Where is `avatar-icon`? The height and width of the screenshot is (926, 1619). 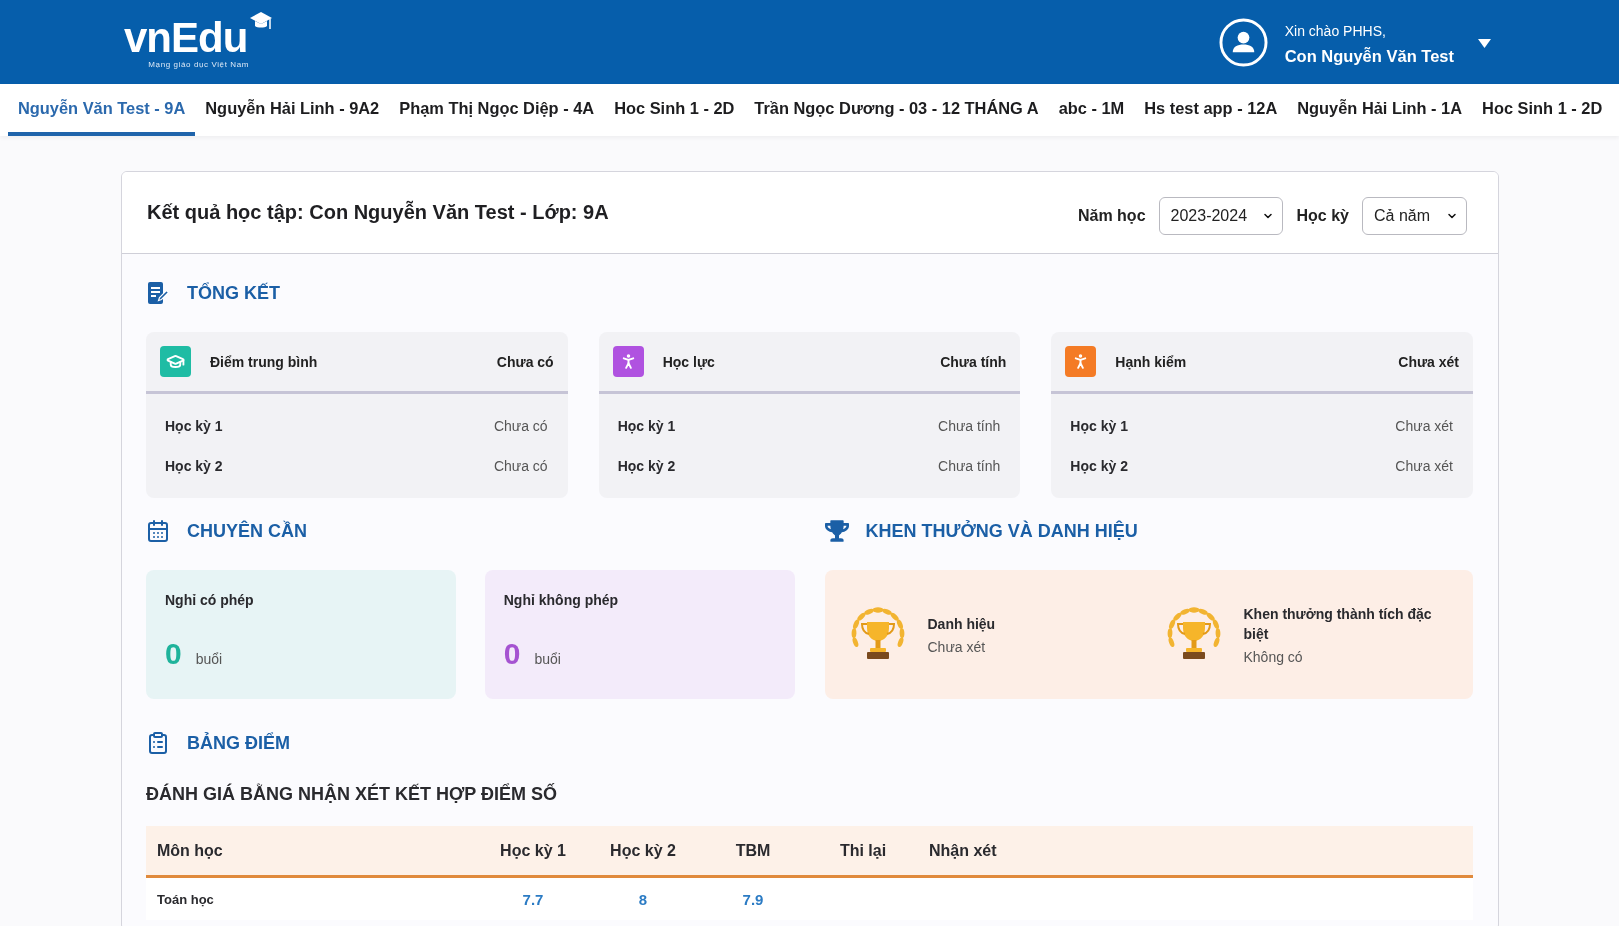 avatar-icon is located at coordinates (1243, 42).